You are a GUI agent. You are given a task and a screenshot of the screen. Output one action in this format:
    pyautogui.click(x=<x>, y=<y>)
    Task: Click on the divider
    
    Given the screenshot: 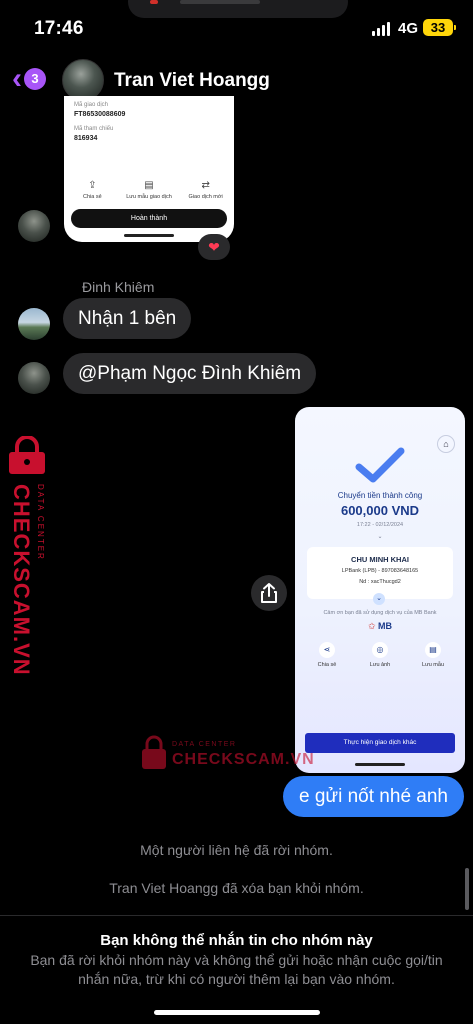 What is the action you would take?
    pyautogui.click(x=236, y=915)
    